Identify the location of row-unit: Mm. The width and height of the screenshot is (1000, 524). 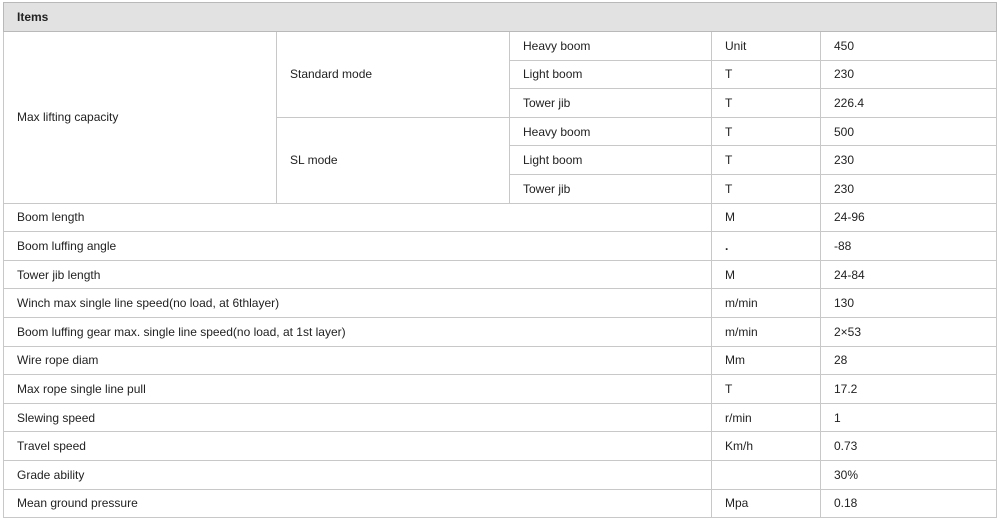
(766, 360).